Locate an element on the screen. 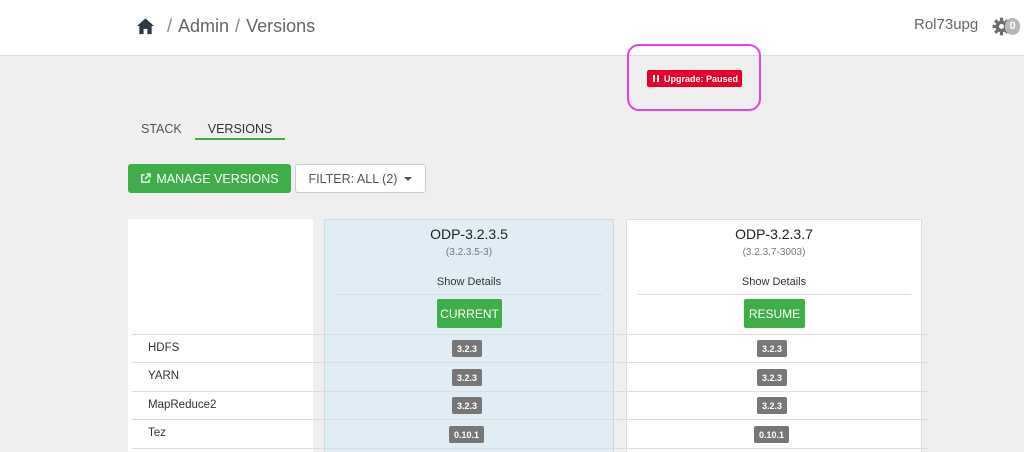  settings-menu: 0 is located at coordinates (1007, 27).